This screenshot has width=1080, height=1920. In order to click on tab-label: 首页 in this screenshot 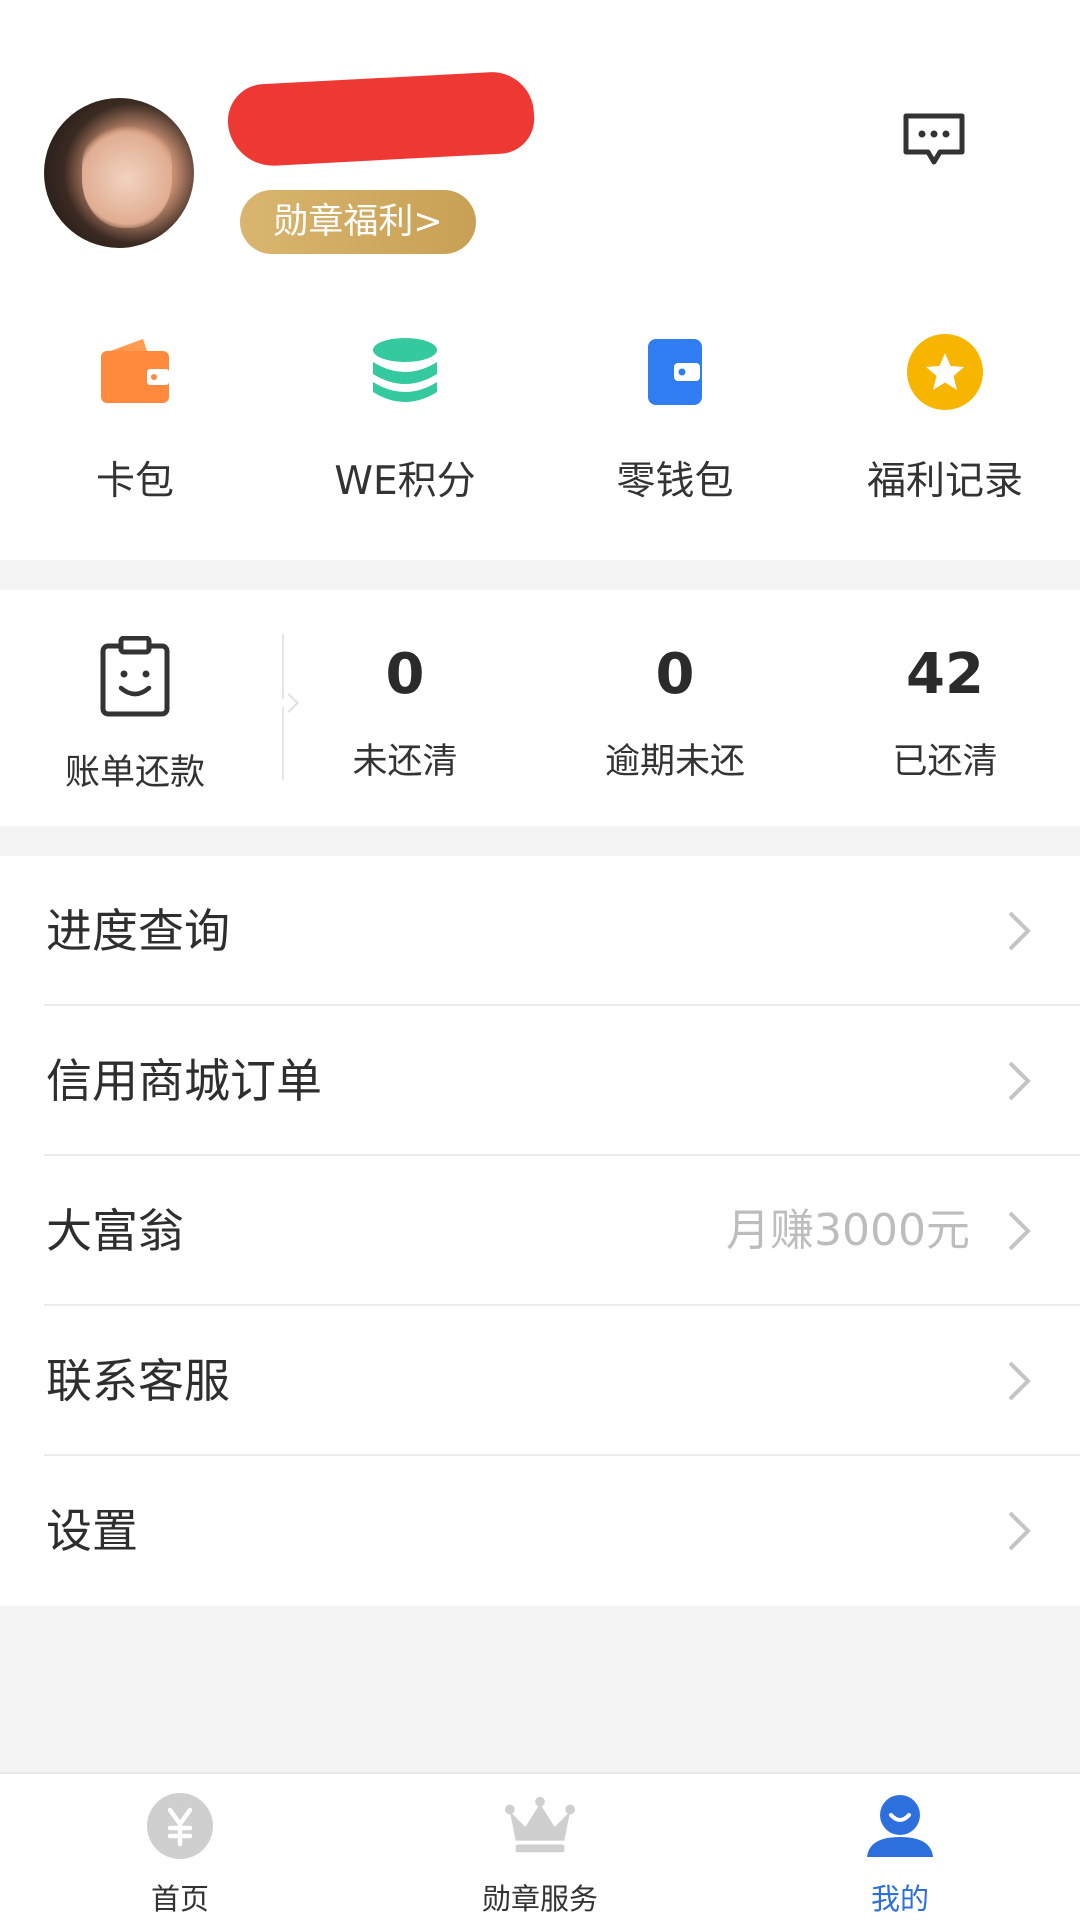, I will do `click(179, 1899)`.